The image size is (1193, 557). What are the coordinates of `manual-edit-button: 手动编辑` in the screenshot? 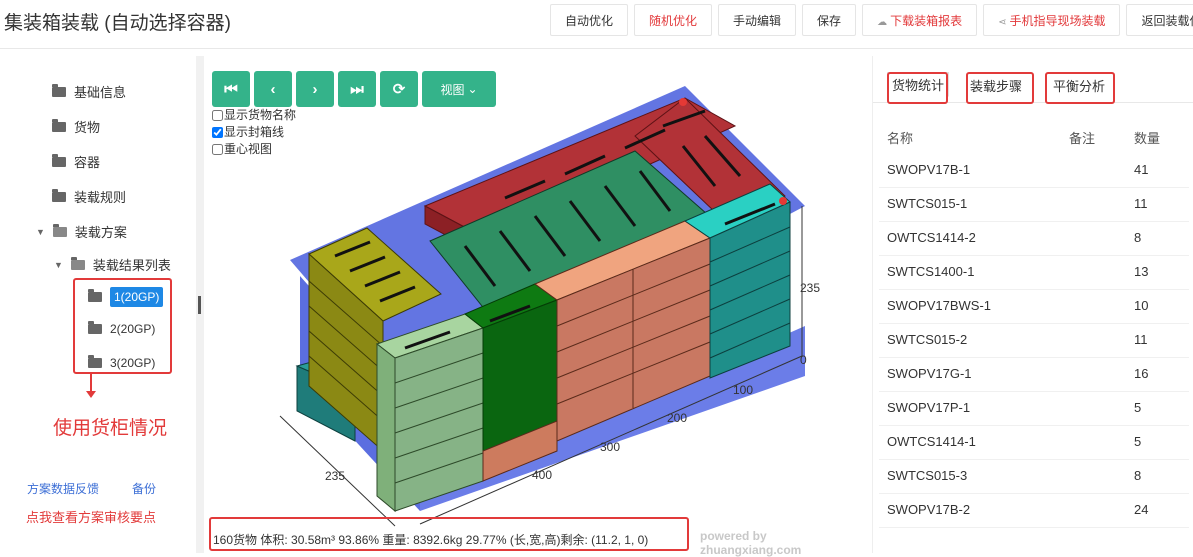 It's located at (757, 20).